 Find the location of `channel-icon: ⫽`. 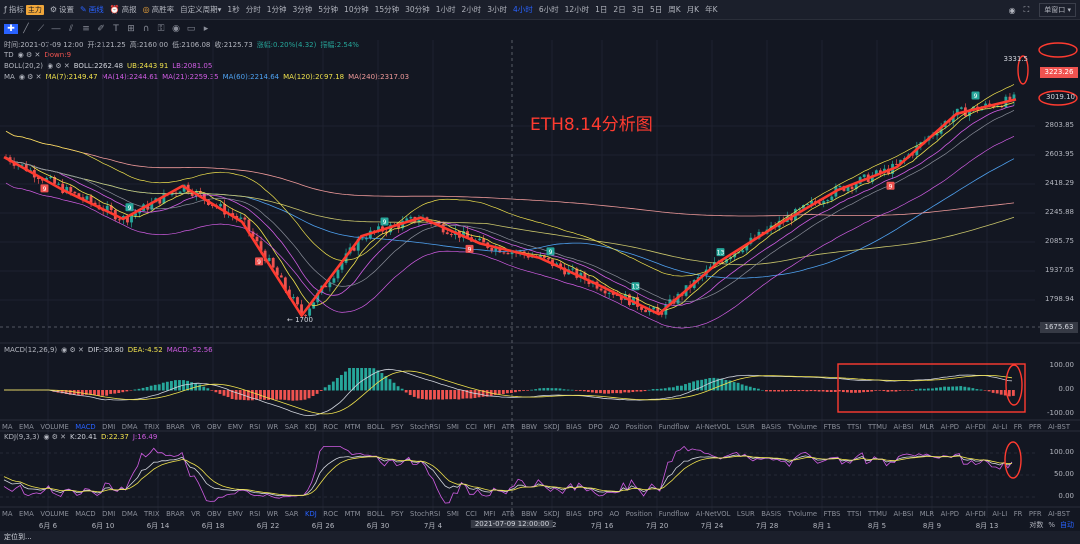

channel-icon: ⫽ is located at coordinates (71, 29).